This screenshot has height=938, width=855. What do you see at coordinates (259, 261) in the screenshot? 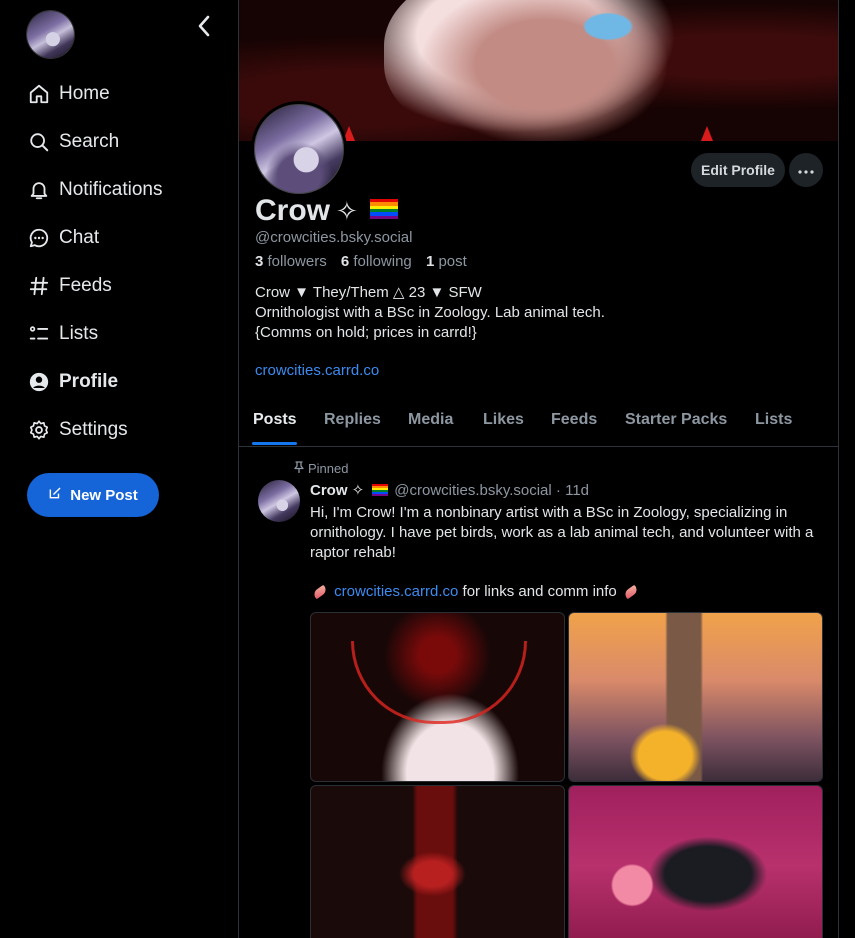
I see `followers-count: 3` at bounding box center [259, 261].